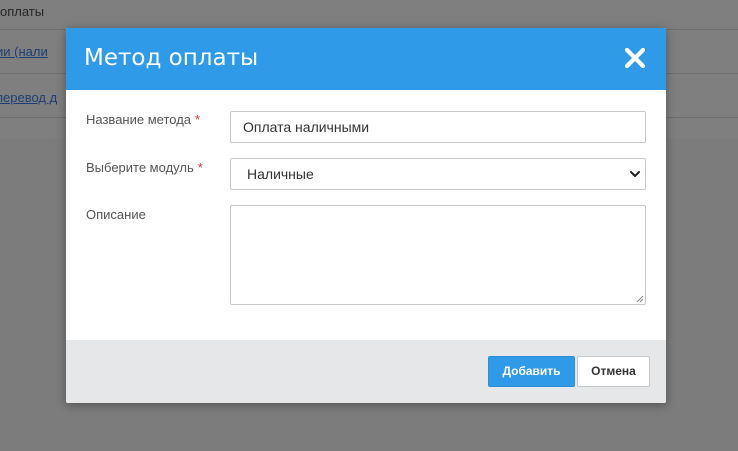  I want to click on close-button, so click(635, 58).